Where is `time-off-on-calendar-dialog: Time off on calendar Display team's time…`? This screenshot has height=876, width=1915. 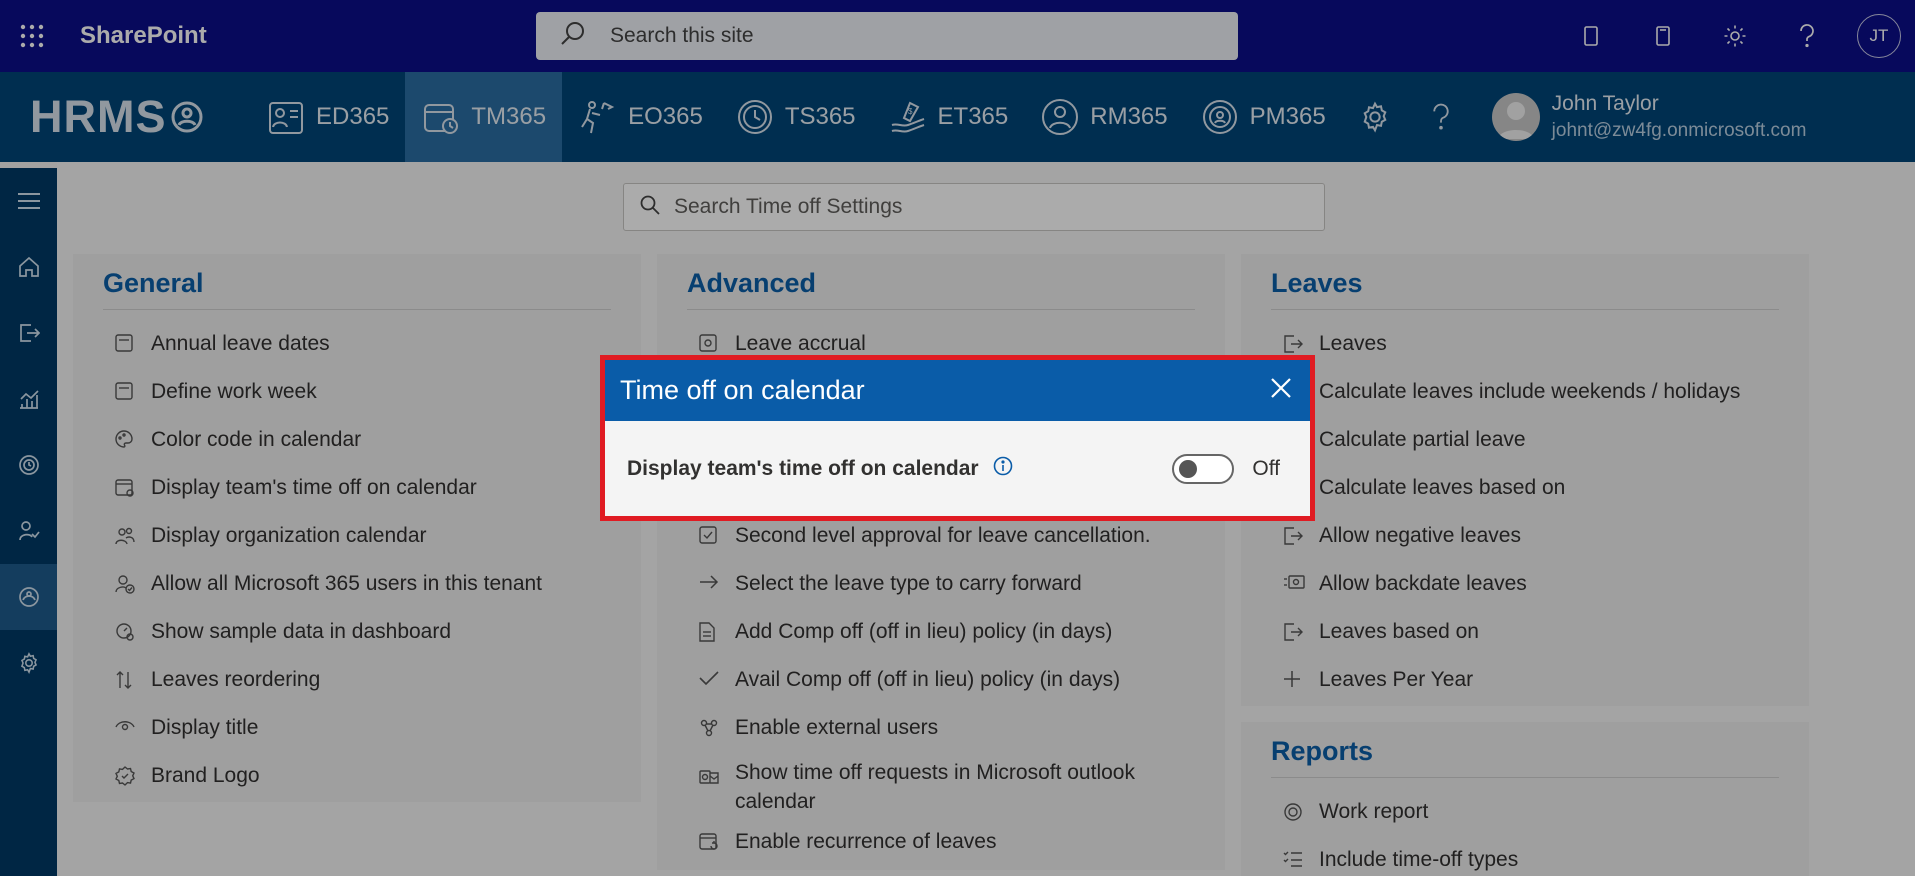 time-off-on-calendar-dialog: Time off on calendar Display team's time… is located at coordinates (957, 438).